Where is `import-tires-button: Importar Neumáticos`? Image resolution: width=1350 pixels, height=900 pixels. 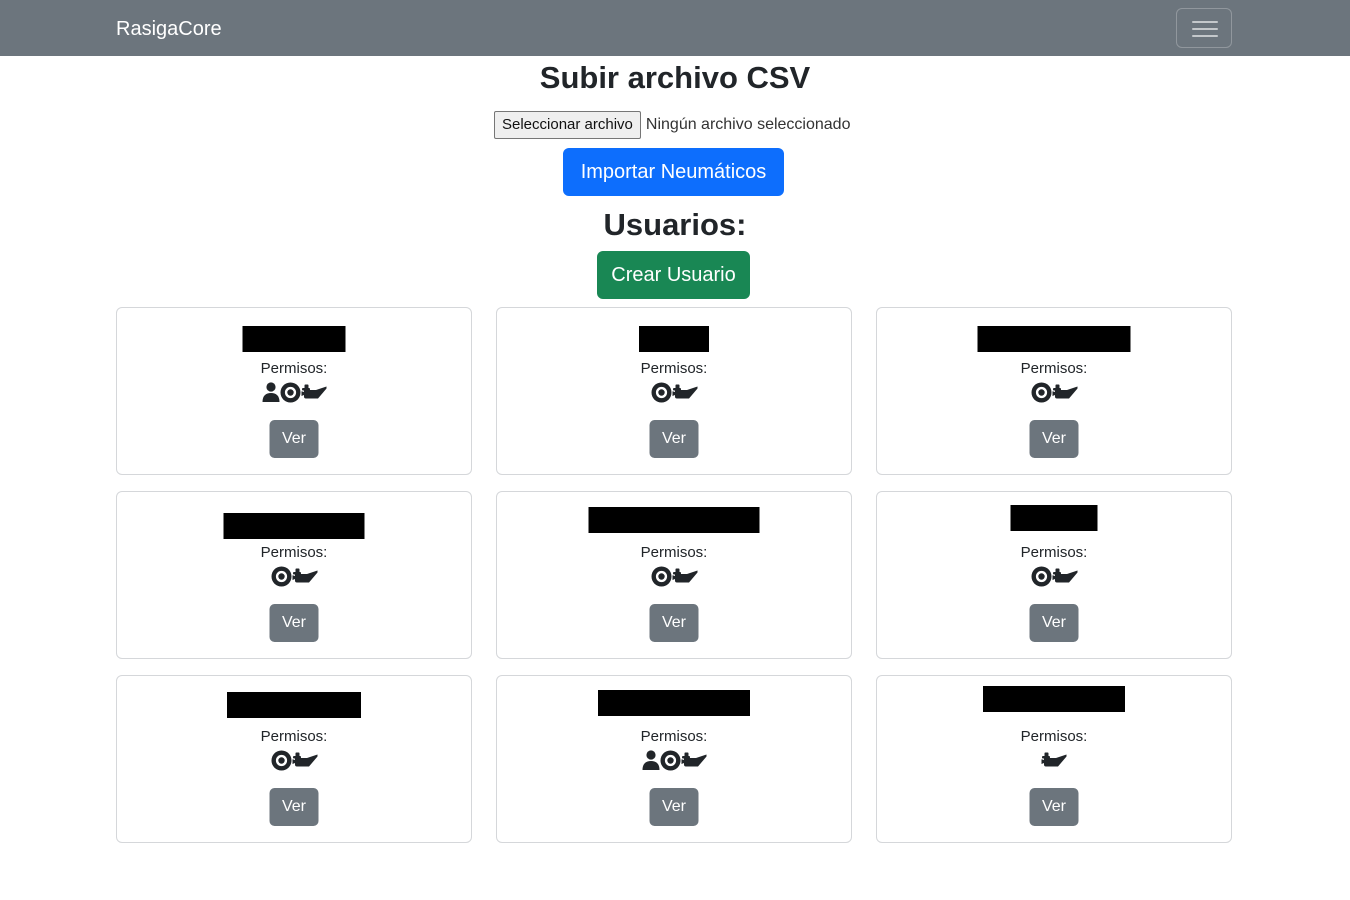 import-tires-button: Importar Neumáticos is located at coordinates (673, 172).